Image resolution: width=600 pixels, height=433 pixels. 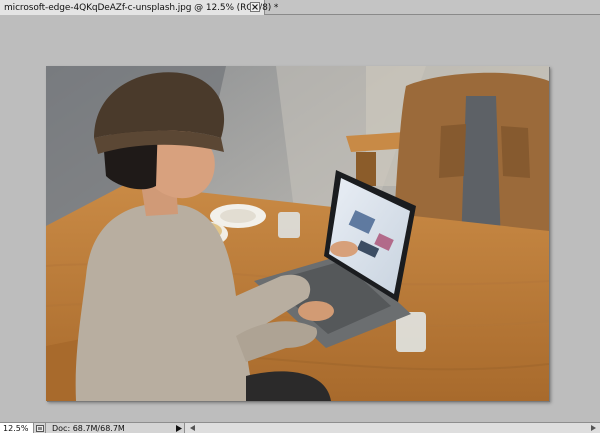 What do you see at coordinates (255, 7) in the screenshot?
I see `close-icon` at bounding box center [255, 7].